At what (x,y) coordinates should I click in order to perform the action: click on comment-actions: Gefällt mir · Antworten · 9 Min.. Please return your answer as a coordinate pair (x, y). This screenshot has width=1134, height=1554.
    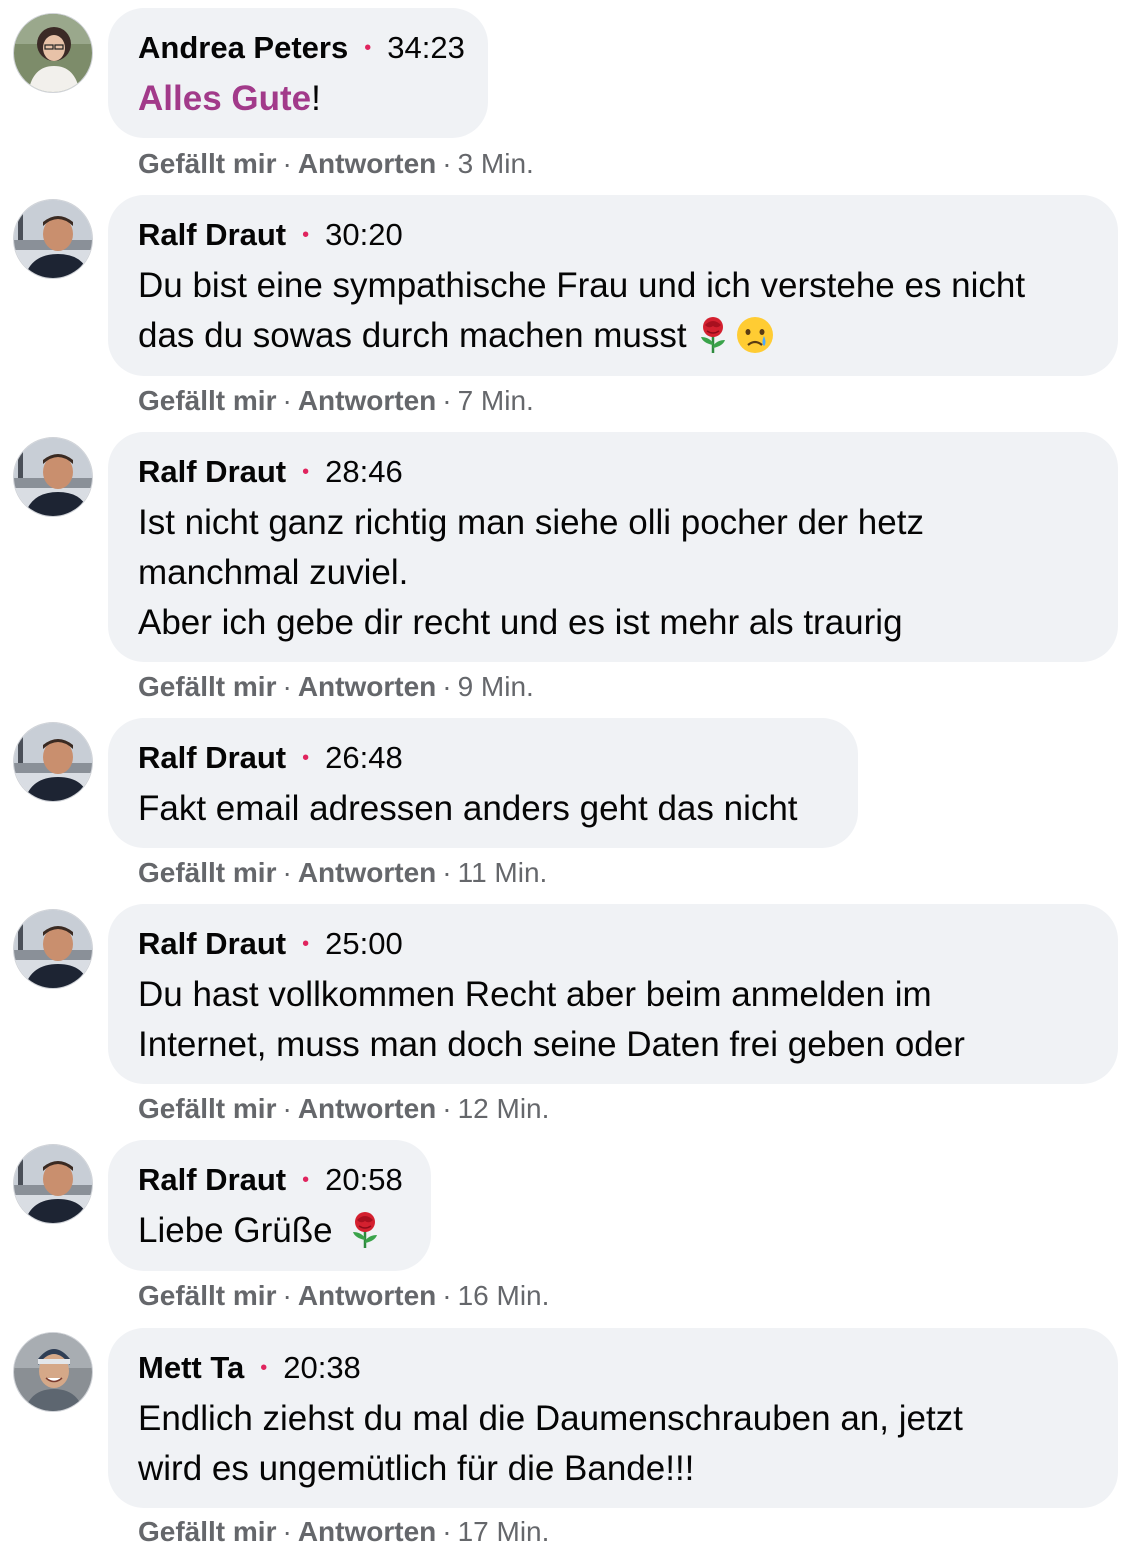
    Looking at the image, I should click on (336, 687).